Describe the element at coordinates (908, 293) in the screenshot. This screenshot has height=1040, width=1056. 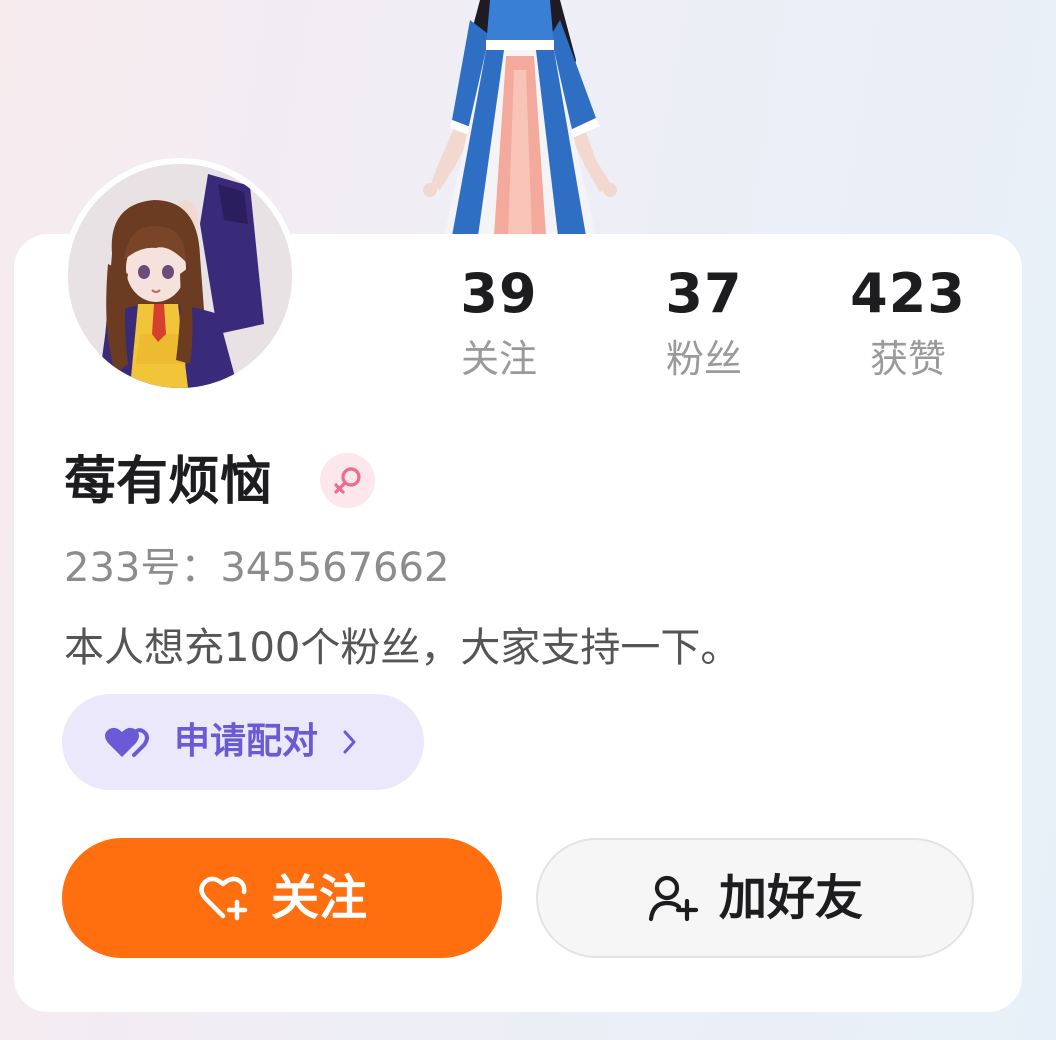
I see `likes-count: 423` at that location.